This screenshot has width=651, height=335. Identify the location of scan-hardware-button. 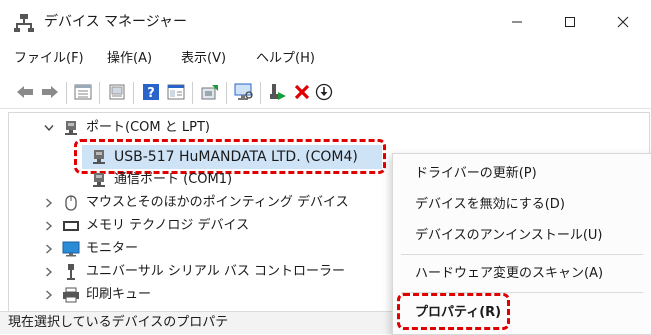
(244, 92).